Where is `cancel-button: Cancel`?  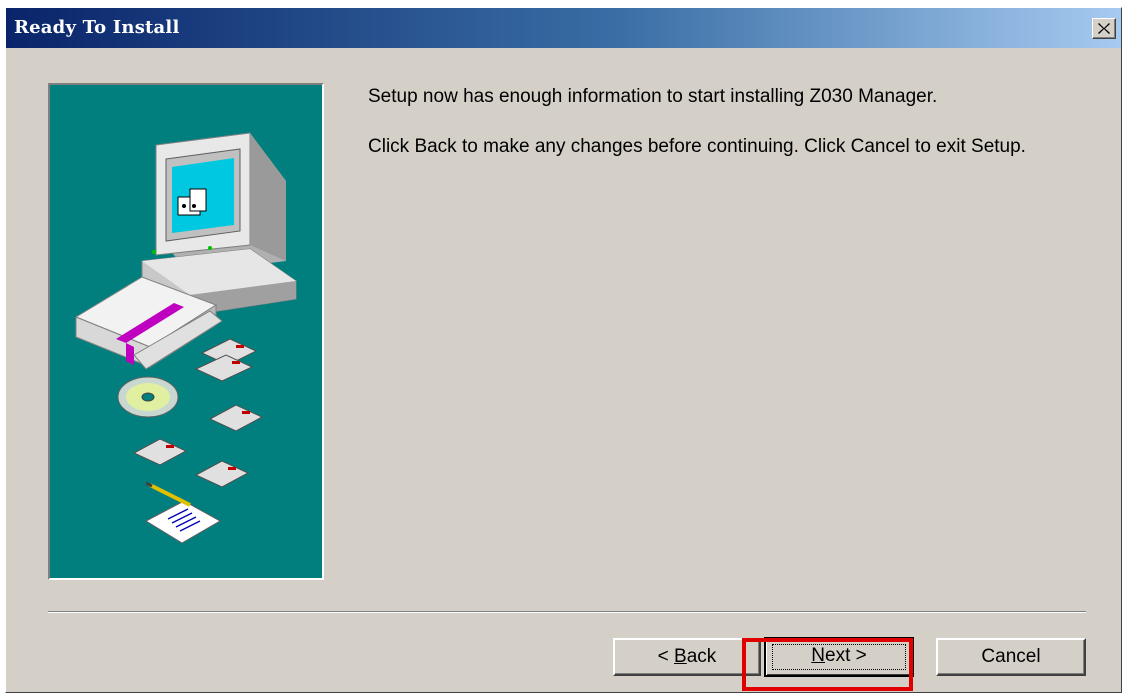 cancel-button: Cancel is located at coordinates (1011, 657).